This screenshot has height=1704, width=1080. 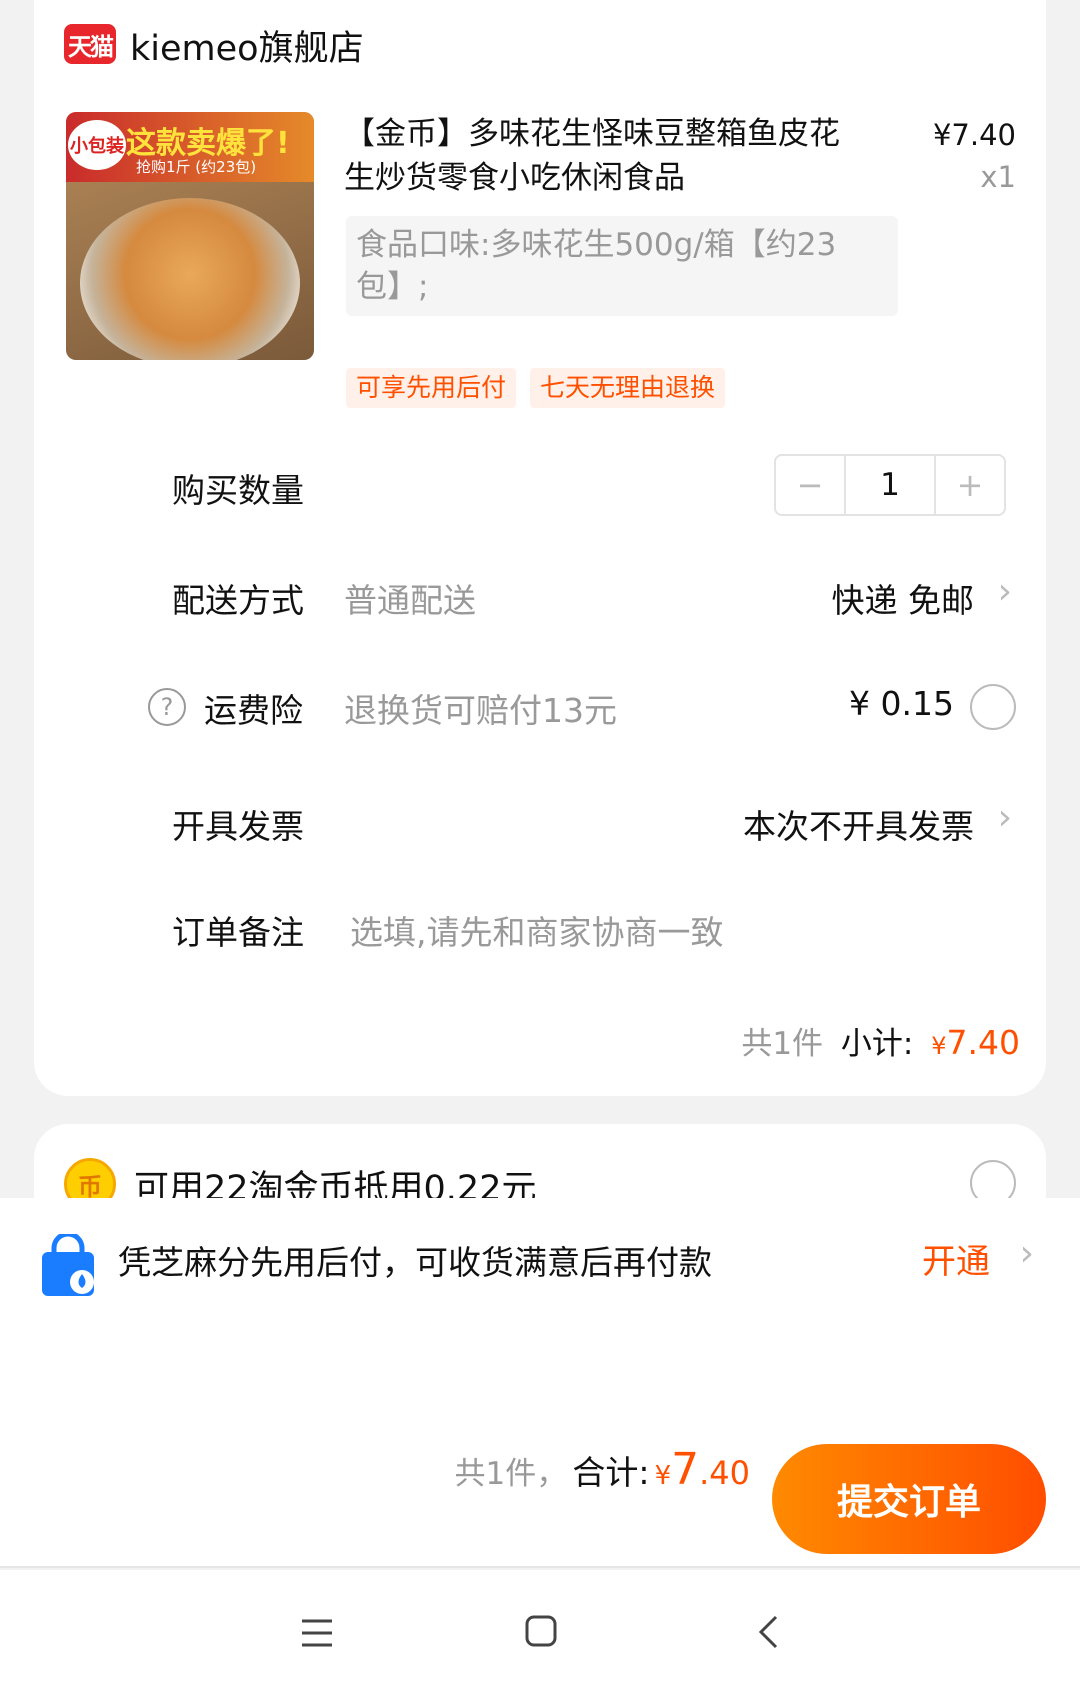 I want to click on subtotal-row: 共1件 小计: ¥7.40, so click(x=880, y=1040).